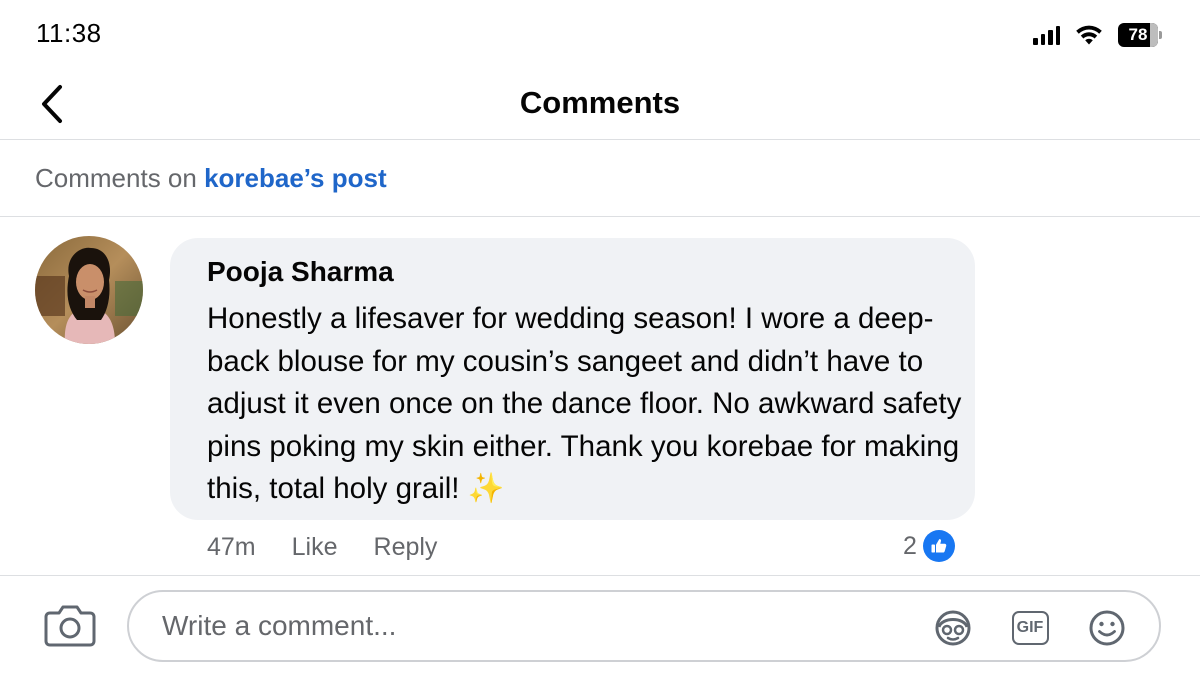  Describe the element at coordinates (116, 178) in the screenshot. I see `post-context-prefix: Comments on` at that location.